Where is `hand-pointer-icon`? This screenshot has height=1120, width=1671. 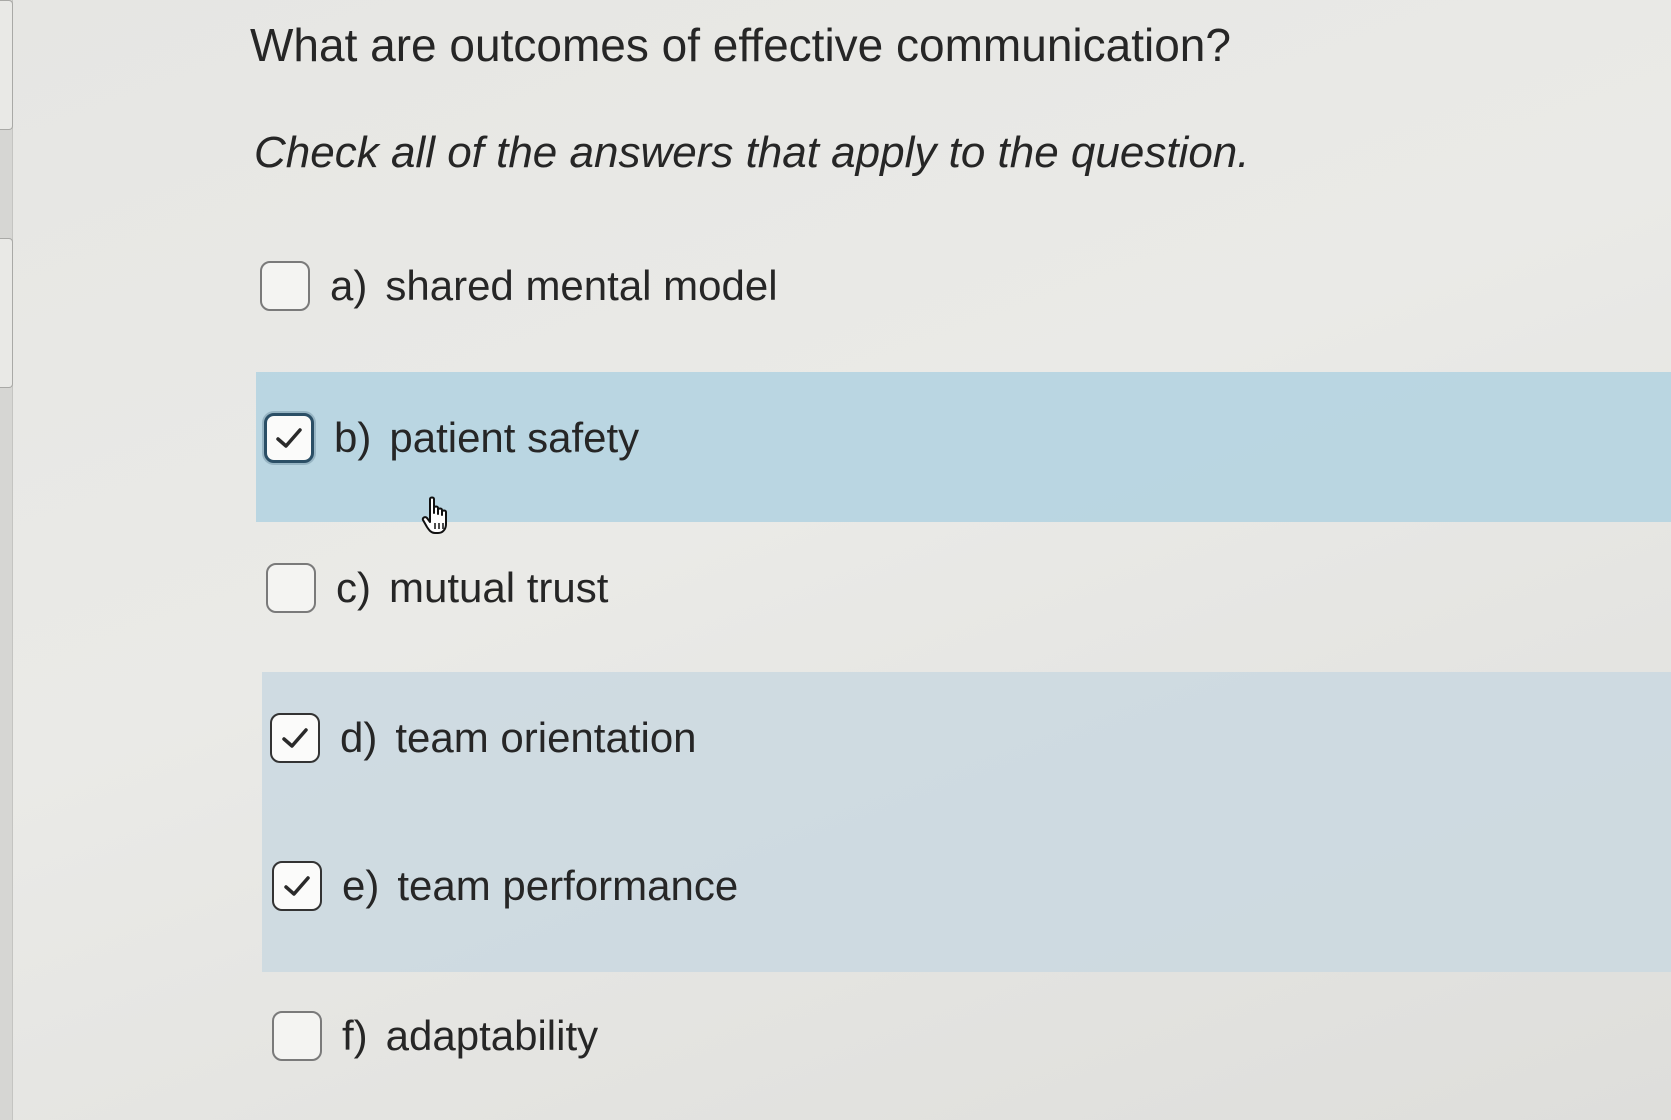
hand-pointer-icon is located at coordinates (434, 515).